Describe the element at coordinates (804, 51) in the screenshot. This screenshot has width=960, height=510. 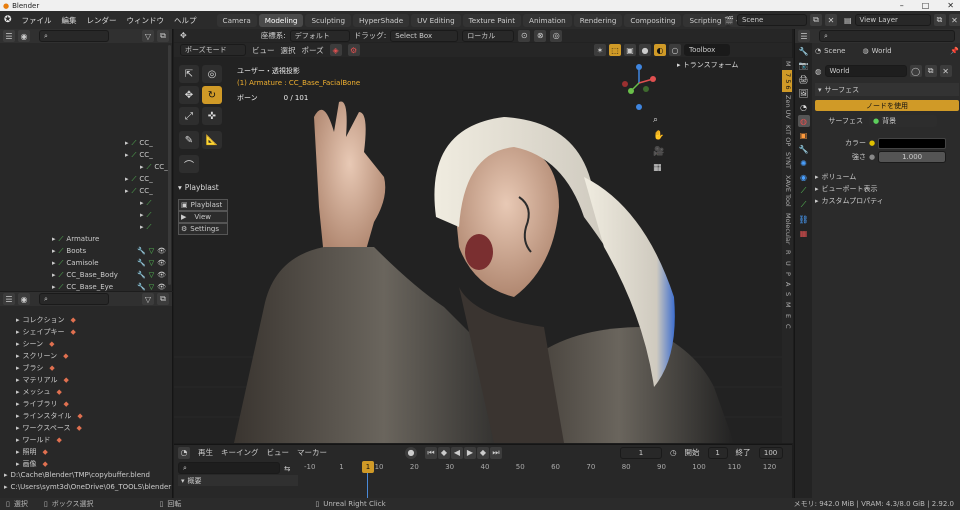
I see `tool-props-icon: 🔧` at that location.